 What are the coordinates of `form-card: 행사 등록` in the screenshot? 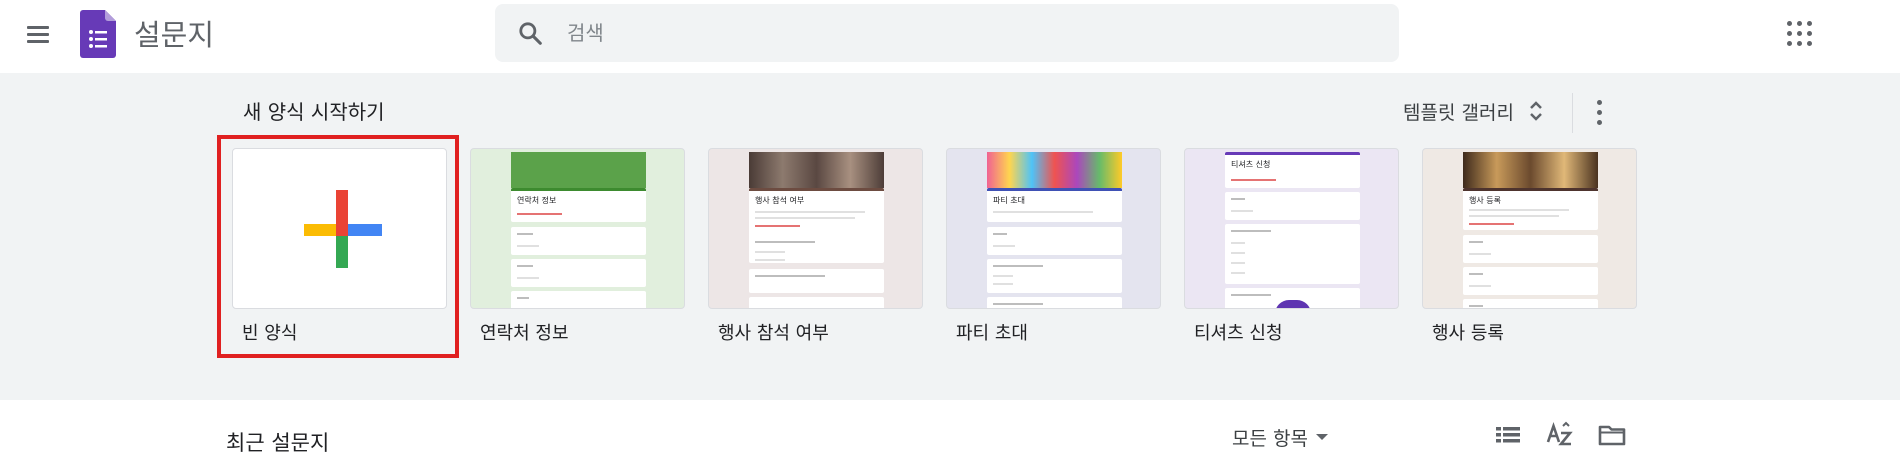 It's located at (1530, 209).